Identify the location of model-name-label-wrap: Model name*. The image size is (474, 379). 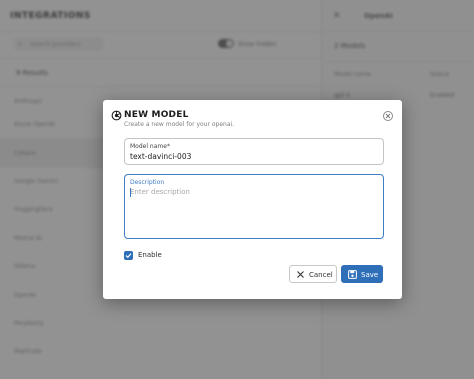
(150, 146).